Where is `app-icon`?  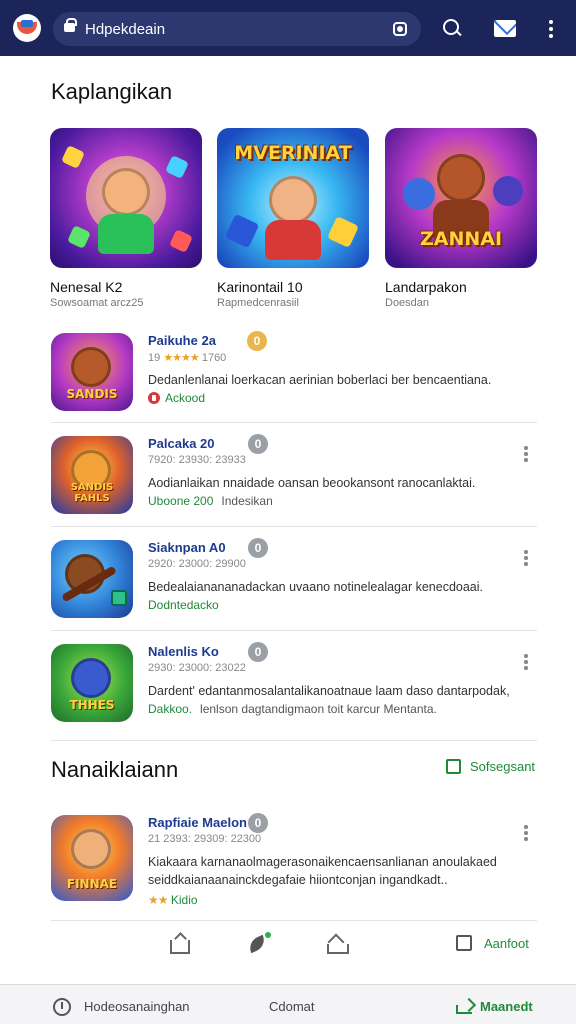
app-icon is located at coordinates (92, 579).